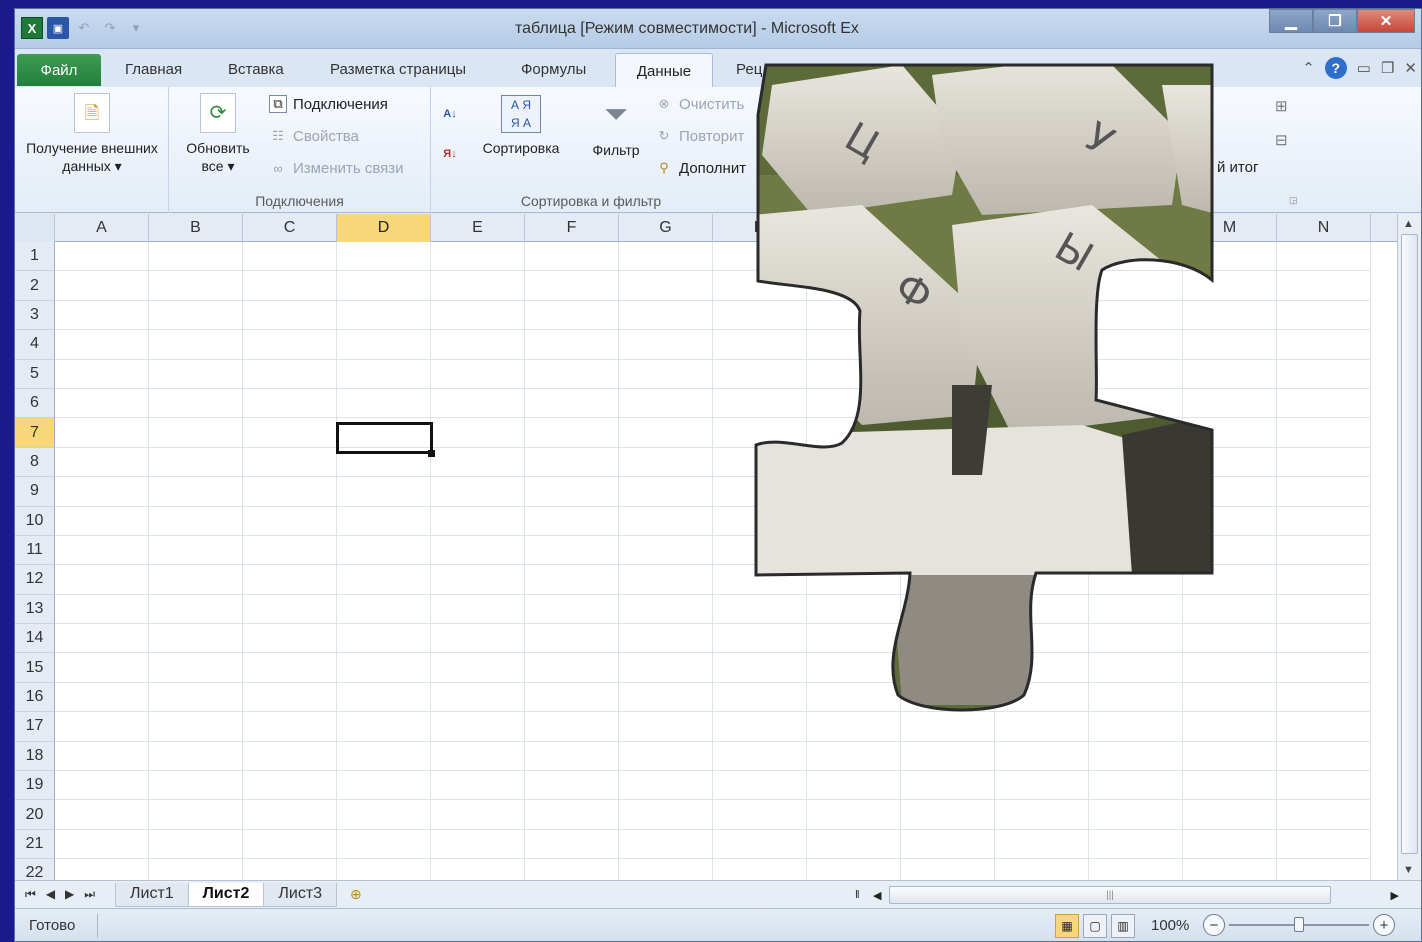 This screenshot has width=1422, height=942. Describe the element at coordinates (58, 28) in the screenshot. I see `save-icon: ▣` at that location.